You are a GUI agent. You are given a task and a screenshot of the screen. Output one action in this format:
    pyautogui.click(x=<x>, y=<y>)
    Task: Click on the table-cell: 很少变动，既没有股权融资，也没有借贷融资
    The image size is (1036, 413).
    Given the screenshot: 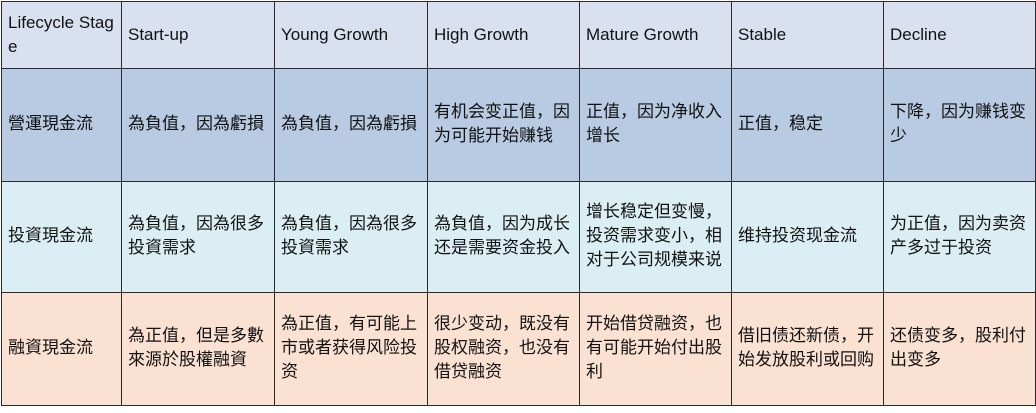 What is the action you would take?
    pyautogui.click(x=503, y=349)
    